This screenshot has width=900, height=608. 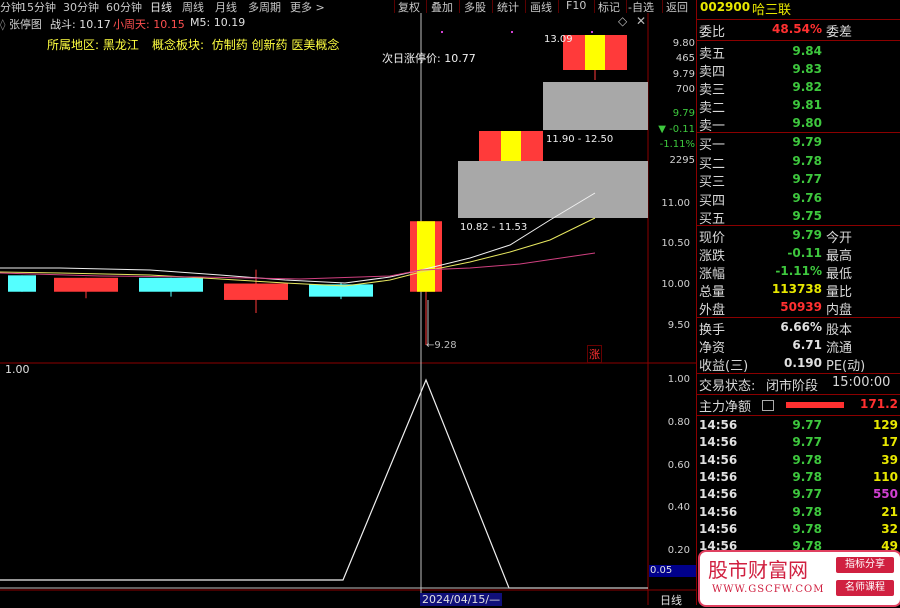 I want to click on tick-volume: 17, so click(x=889, y=442).